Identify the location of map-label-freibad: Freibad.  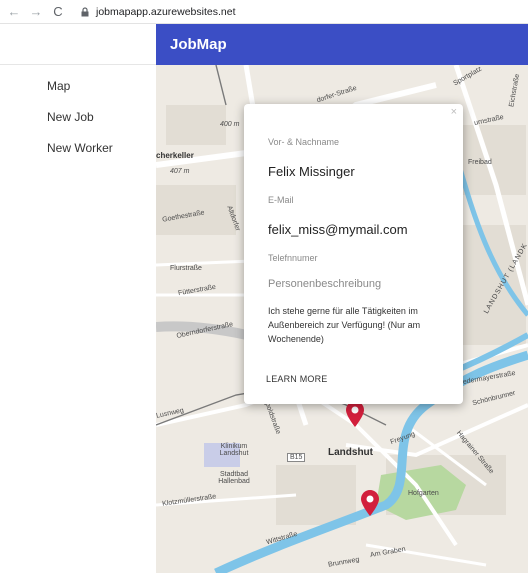
(480, 162).